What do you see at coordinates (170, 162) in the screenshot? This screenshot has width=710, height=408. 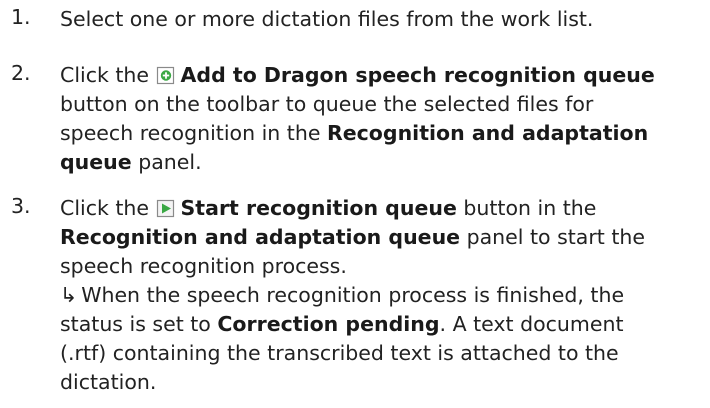 I see `step-text: panel.` at bounding box center [170, 162].